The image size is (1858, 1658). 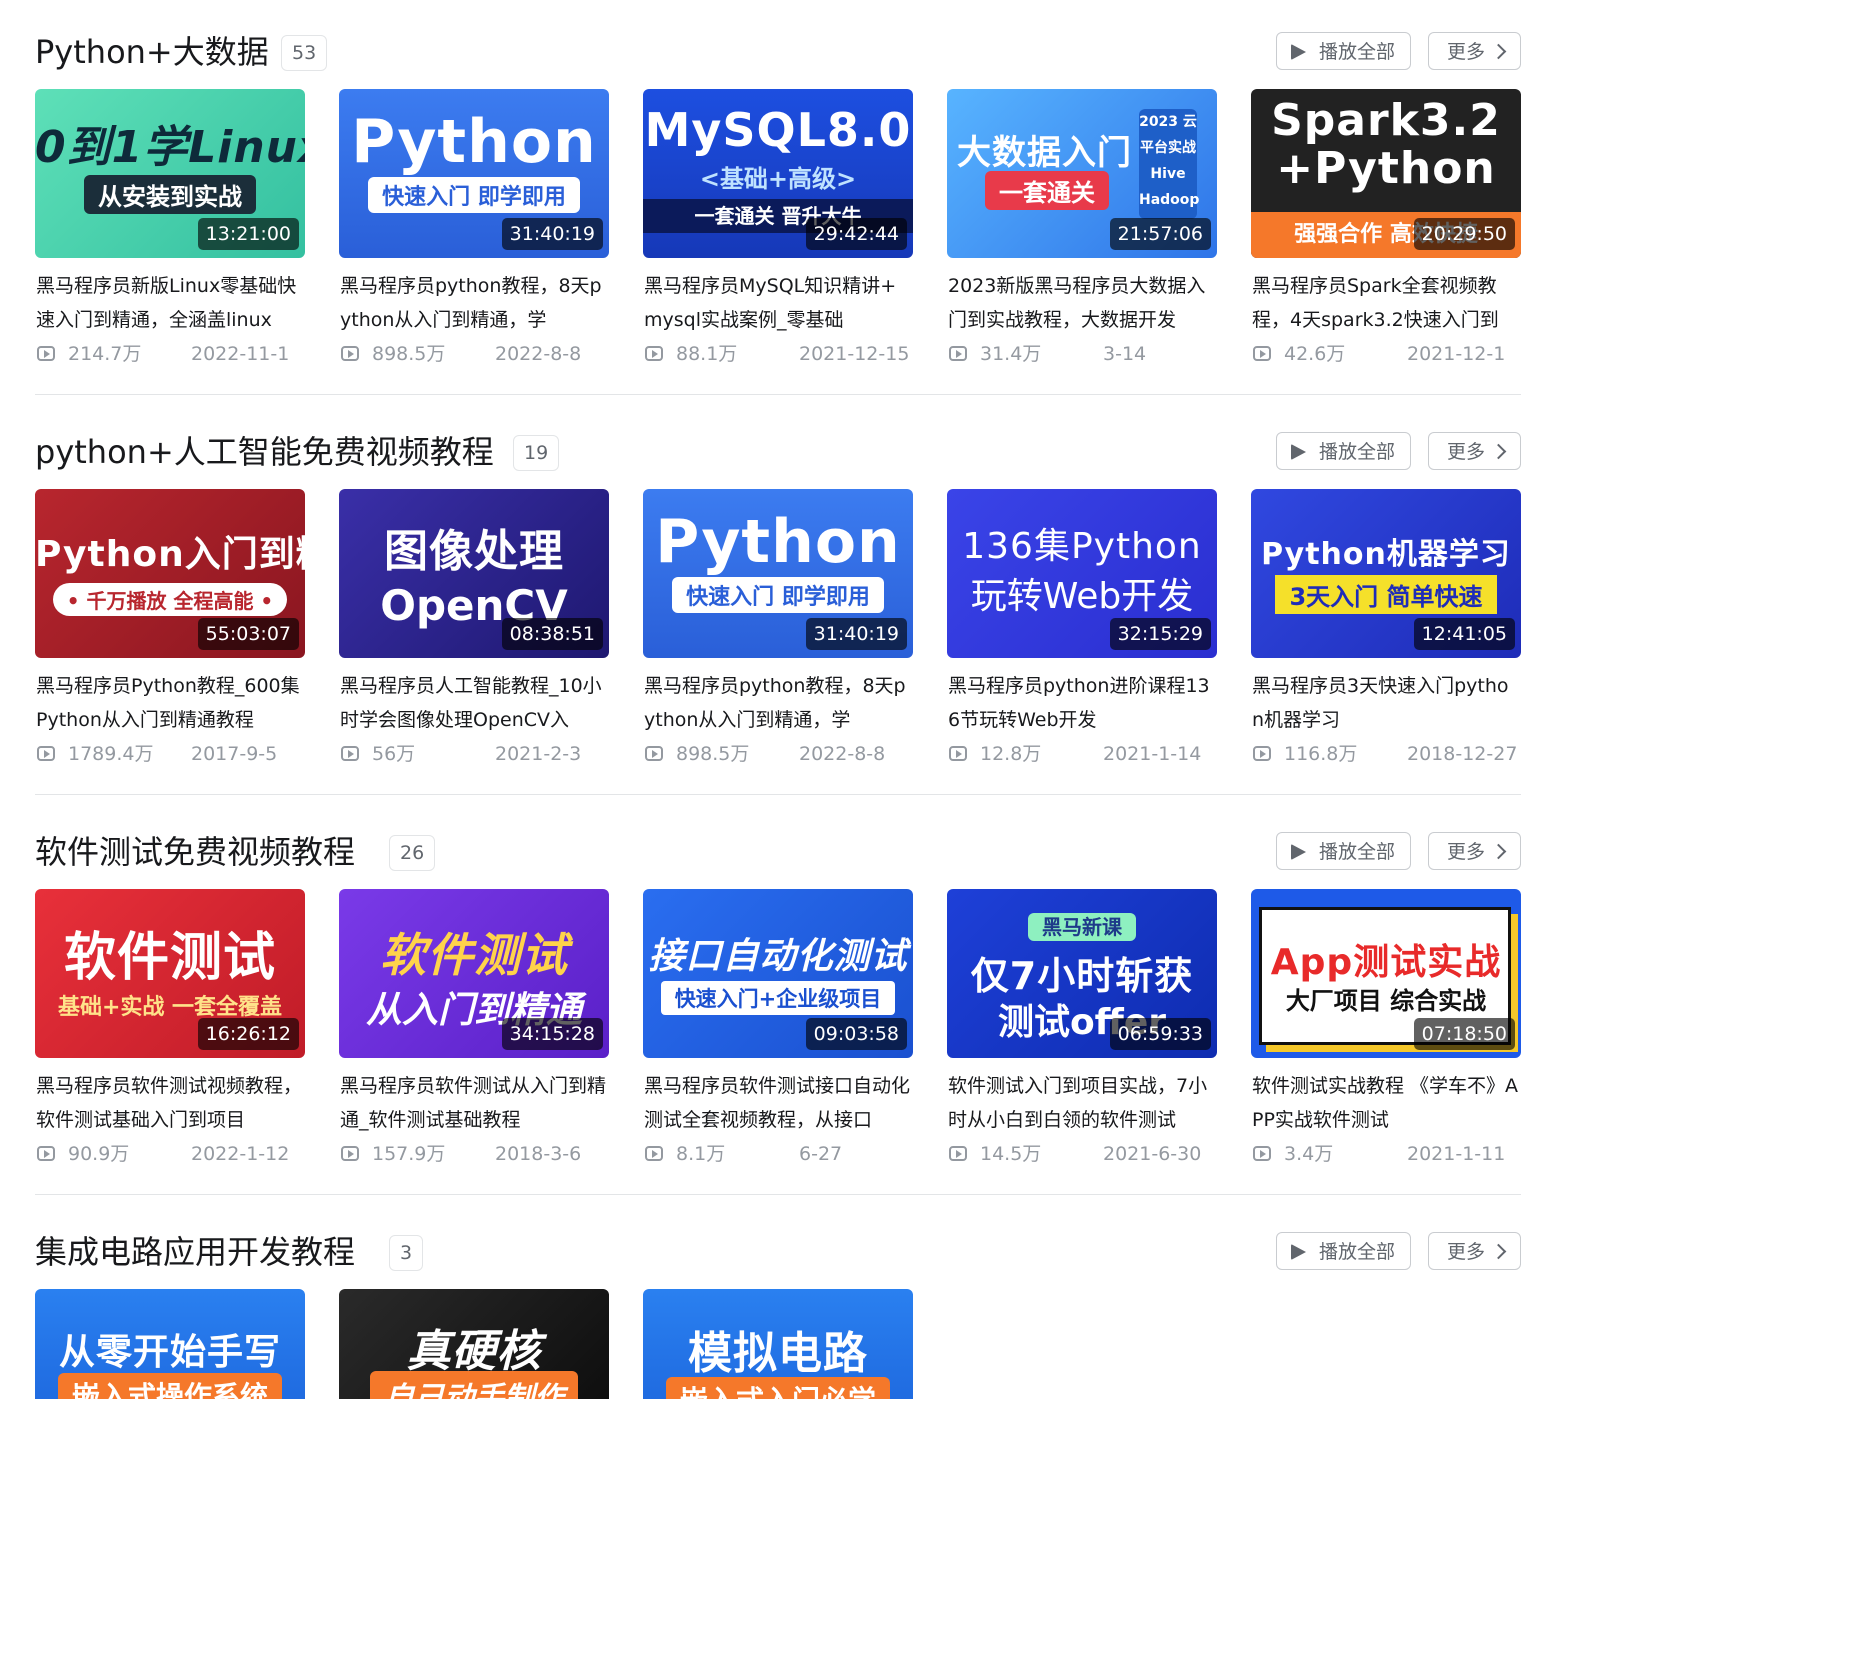 What do you see at coordinates (1386, 754) in the screenshot?
I see `video-meta: 116.8万 2018-12-27` at bounding box center [1386, 754].